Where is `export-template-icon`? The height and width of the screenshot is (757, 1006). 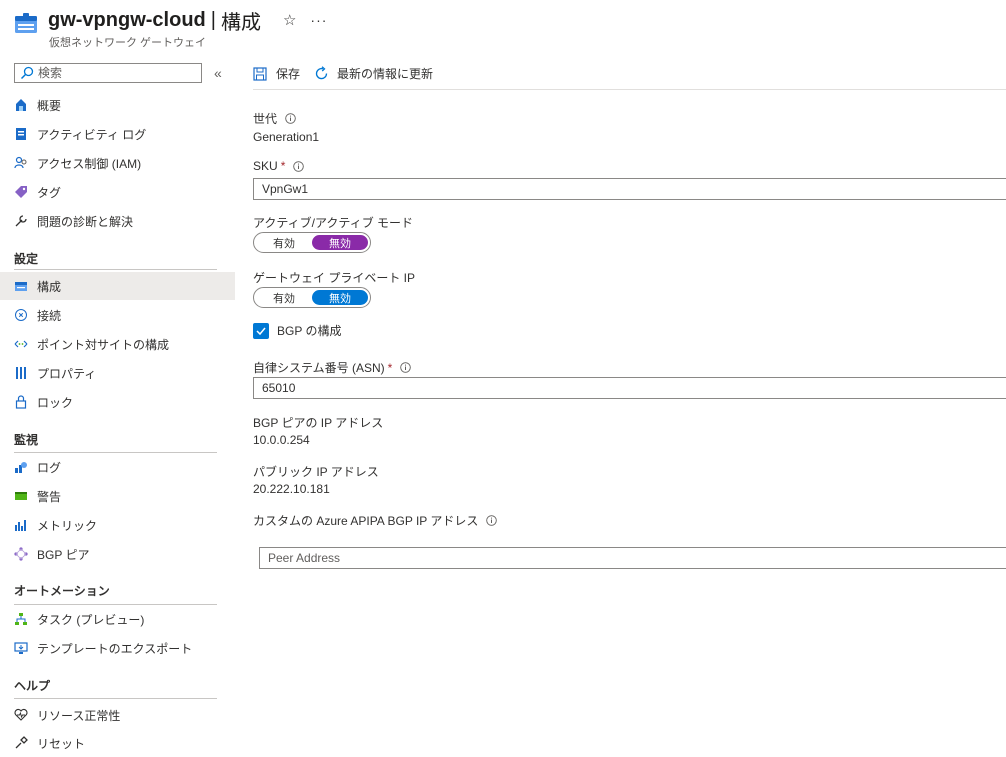
export-template-icon is located at coordinates (21, 648).